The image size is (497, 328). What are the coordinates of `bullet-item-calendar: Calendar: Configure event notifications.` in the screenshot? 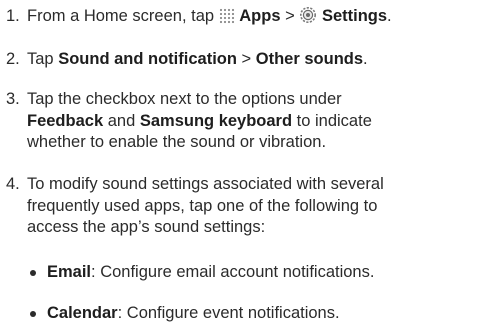 It's located at (258, 314).